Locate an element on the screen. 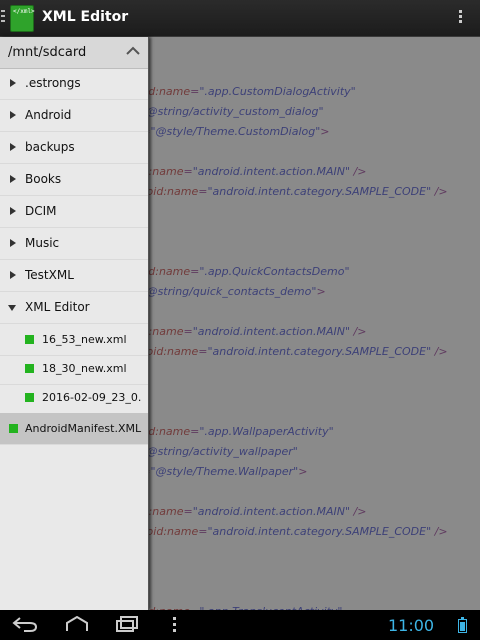 The height and width of the screenshot is (640, 480). folder-item: Music is located at coordinates (74, 244).